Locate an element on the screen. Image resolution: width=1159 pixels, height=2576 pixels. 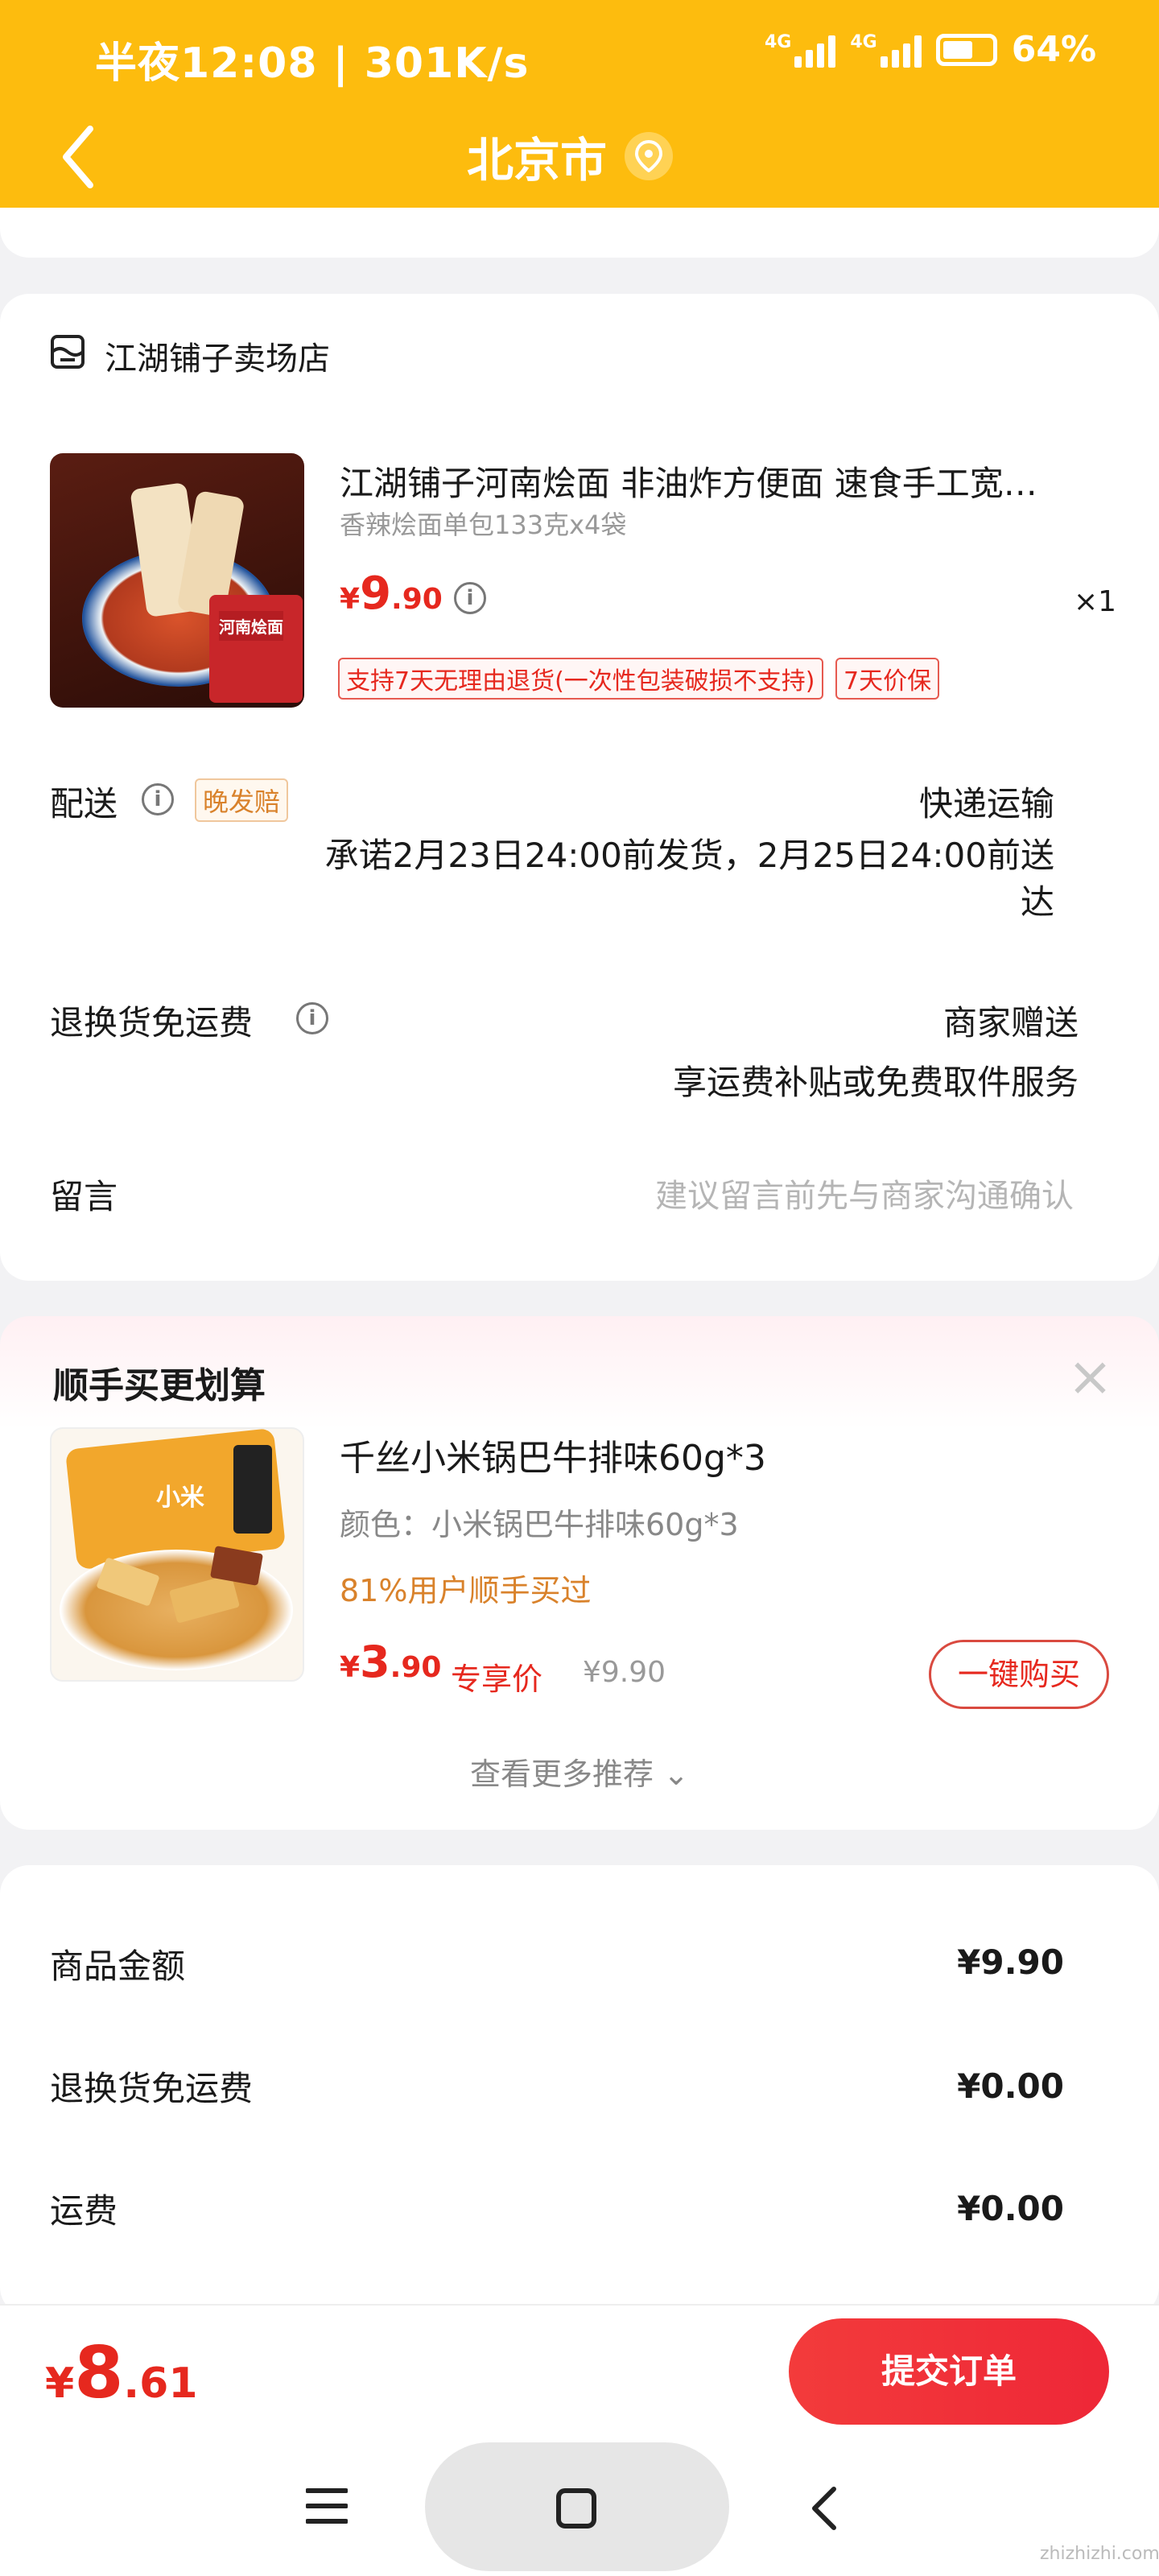
status-icons: 4G 4G 64% is located at coordinates (930, 49).